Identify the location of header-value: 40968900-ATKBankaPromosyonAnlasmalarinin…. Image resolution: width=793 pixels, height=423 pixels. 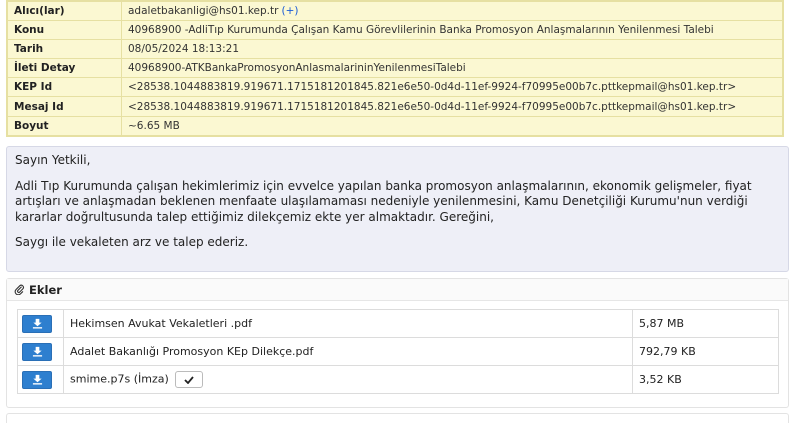
(452, 68).